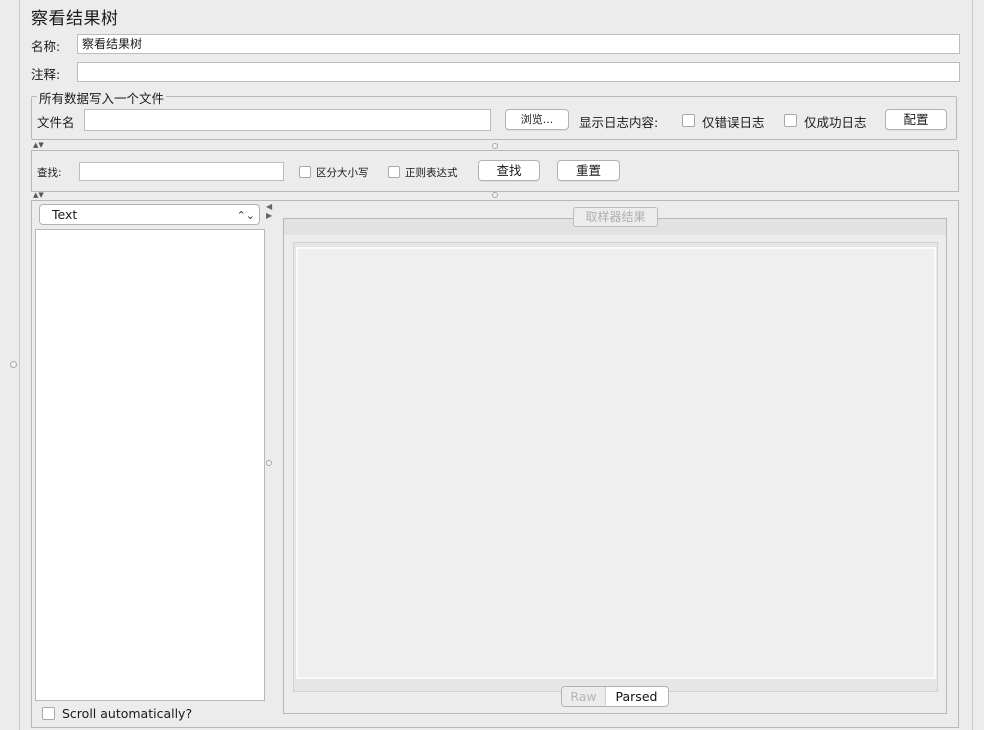 The height and width of the screenshot is (730, 984). What do you see at coordinates (636, 696) in the screenshot?
I see `parsed-tab: Parsed` at bounding box center [636, 696].